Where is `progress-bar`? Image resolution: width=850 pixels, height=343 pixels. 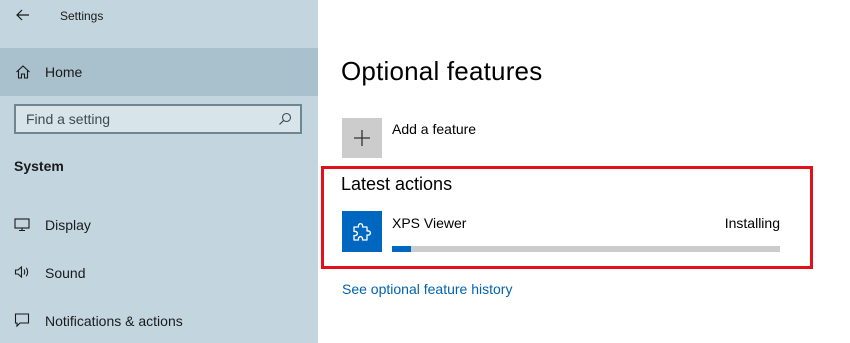
progress-bar is located at coordinates (586, 249).